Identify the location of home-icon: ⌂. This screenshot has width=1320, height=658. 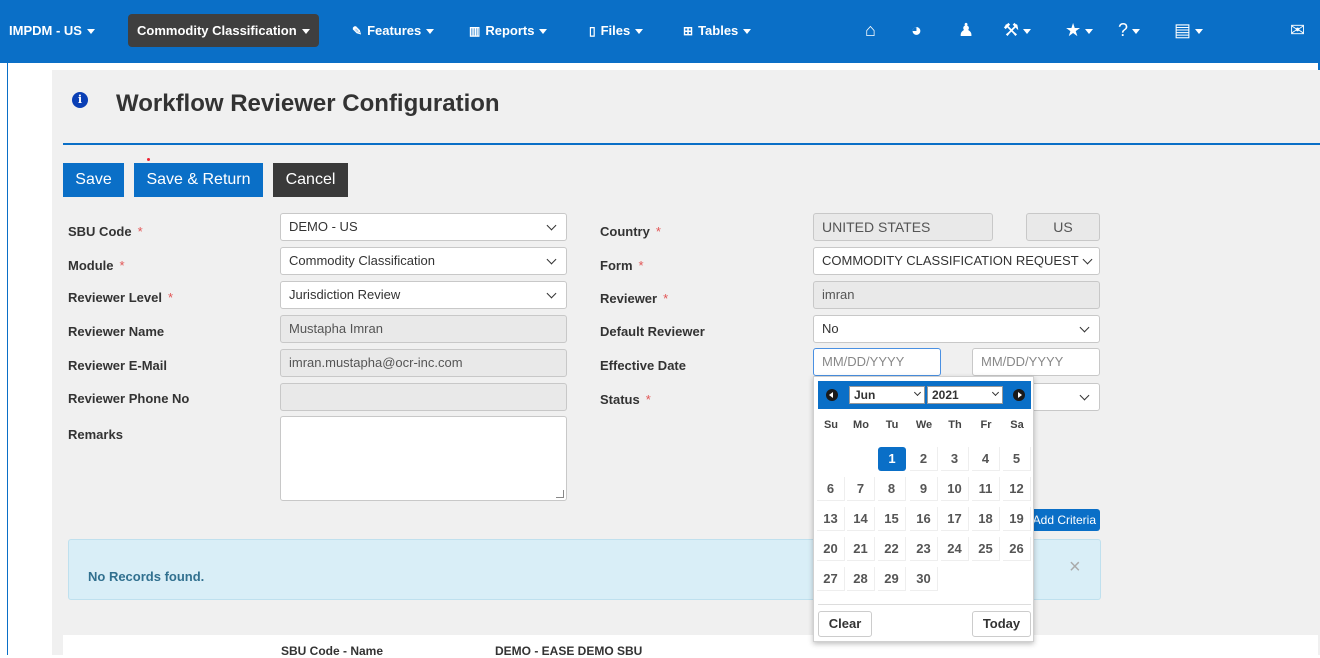
(870, 30).